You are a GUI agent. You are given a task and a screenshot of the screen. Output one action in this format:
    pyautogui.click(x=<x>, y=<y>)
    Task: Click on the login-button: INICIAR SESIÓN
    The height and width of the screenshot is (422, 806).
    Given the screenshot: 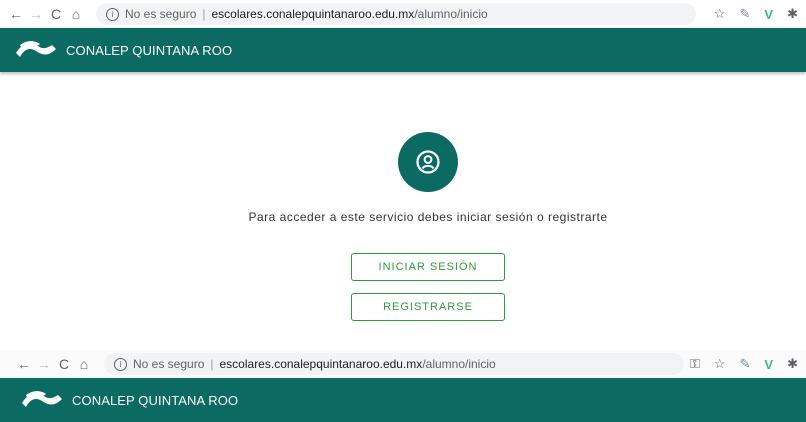 What is the action you would take?
    pyautogui.click(x=428, y=267)
    